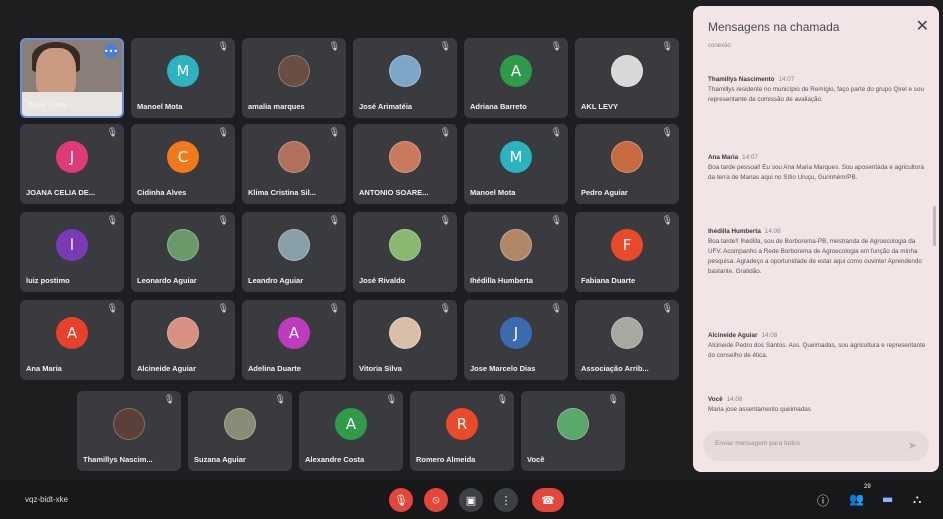 This screenshot has height=519, width=943. Describe the element at coordinates (819, 157) in the screenshot. I see `message-author: Ana Maria 14:07` at that location.